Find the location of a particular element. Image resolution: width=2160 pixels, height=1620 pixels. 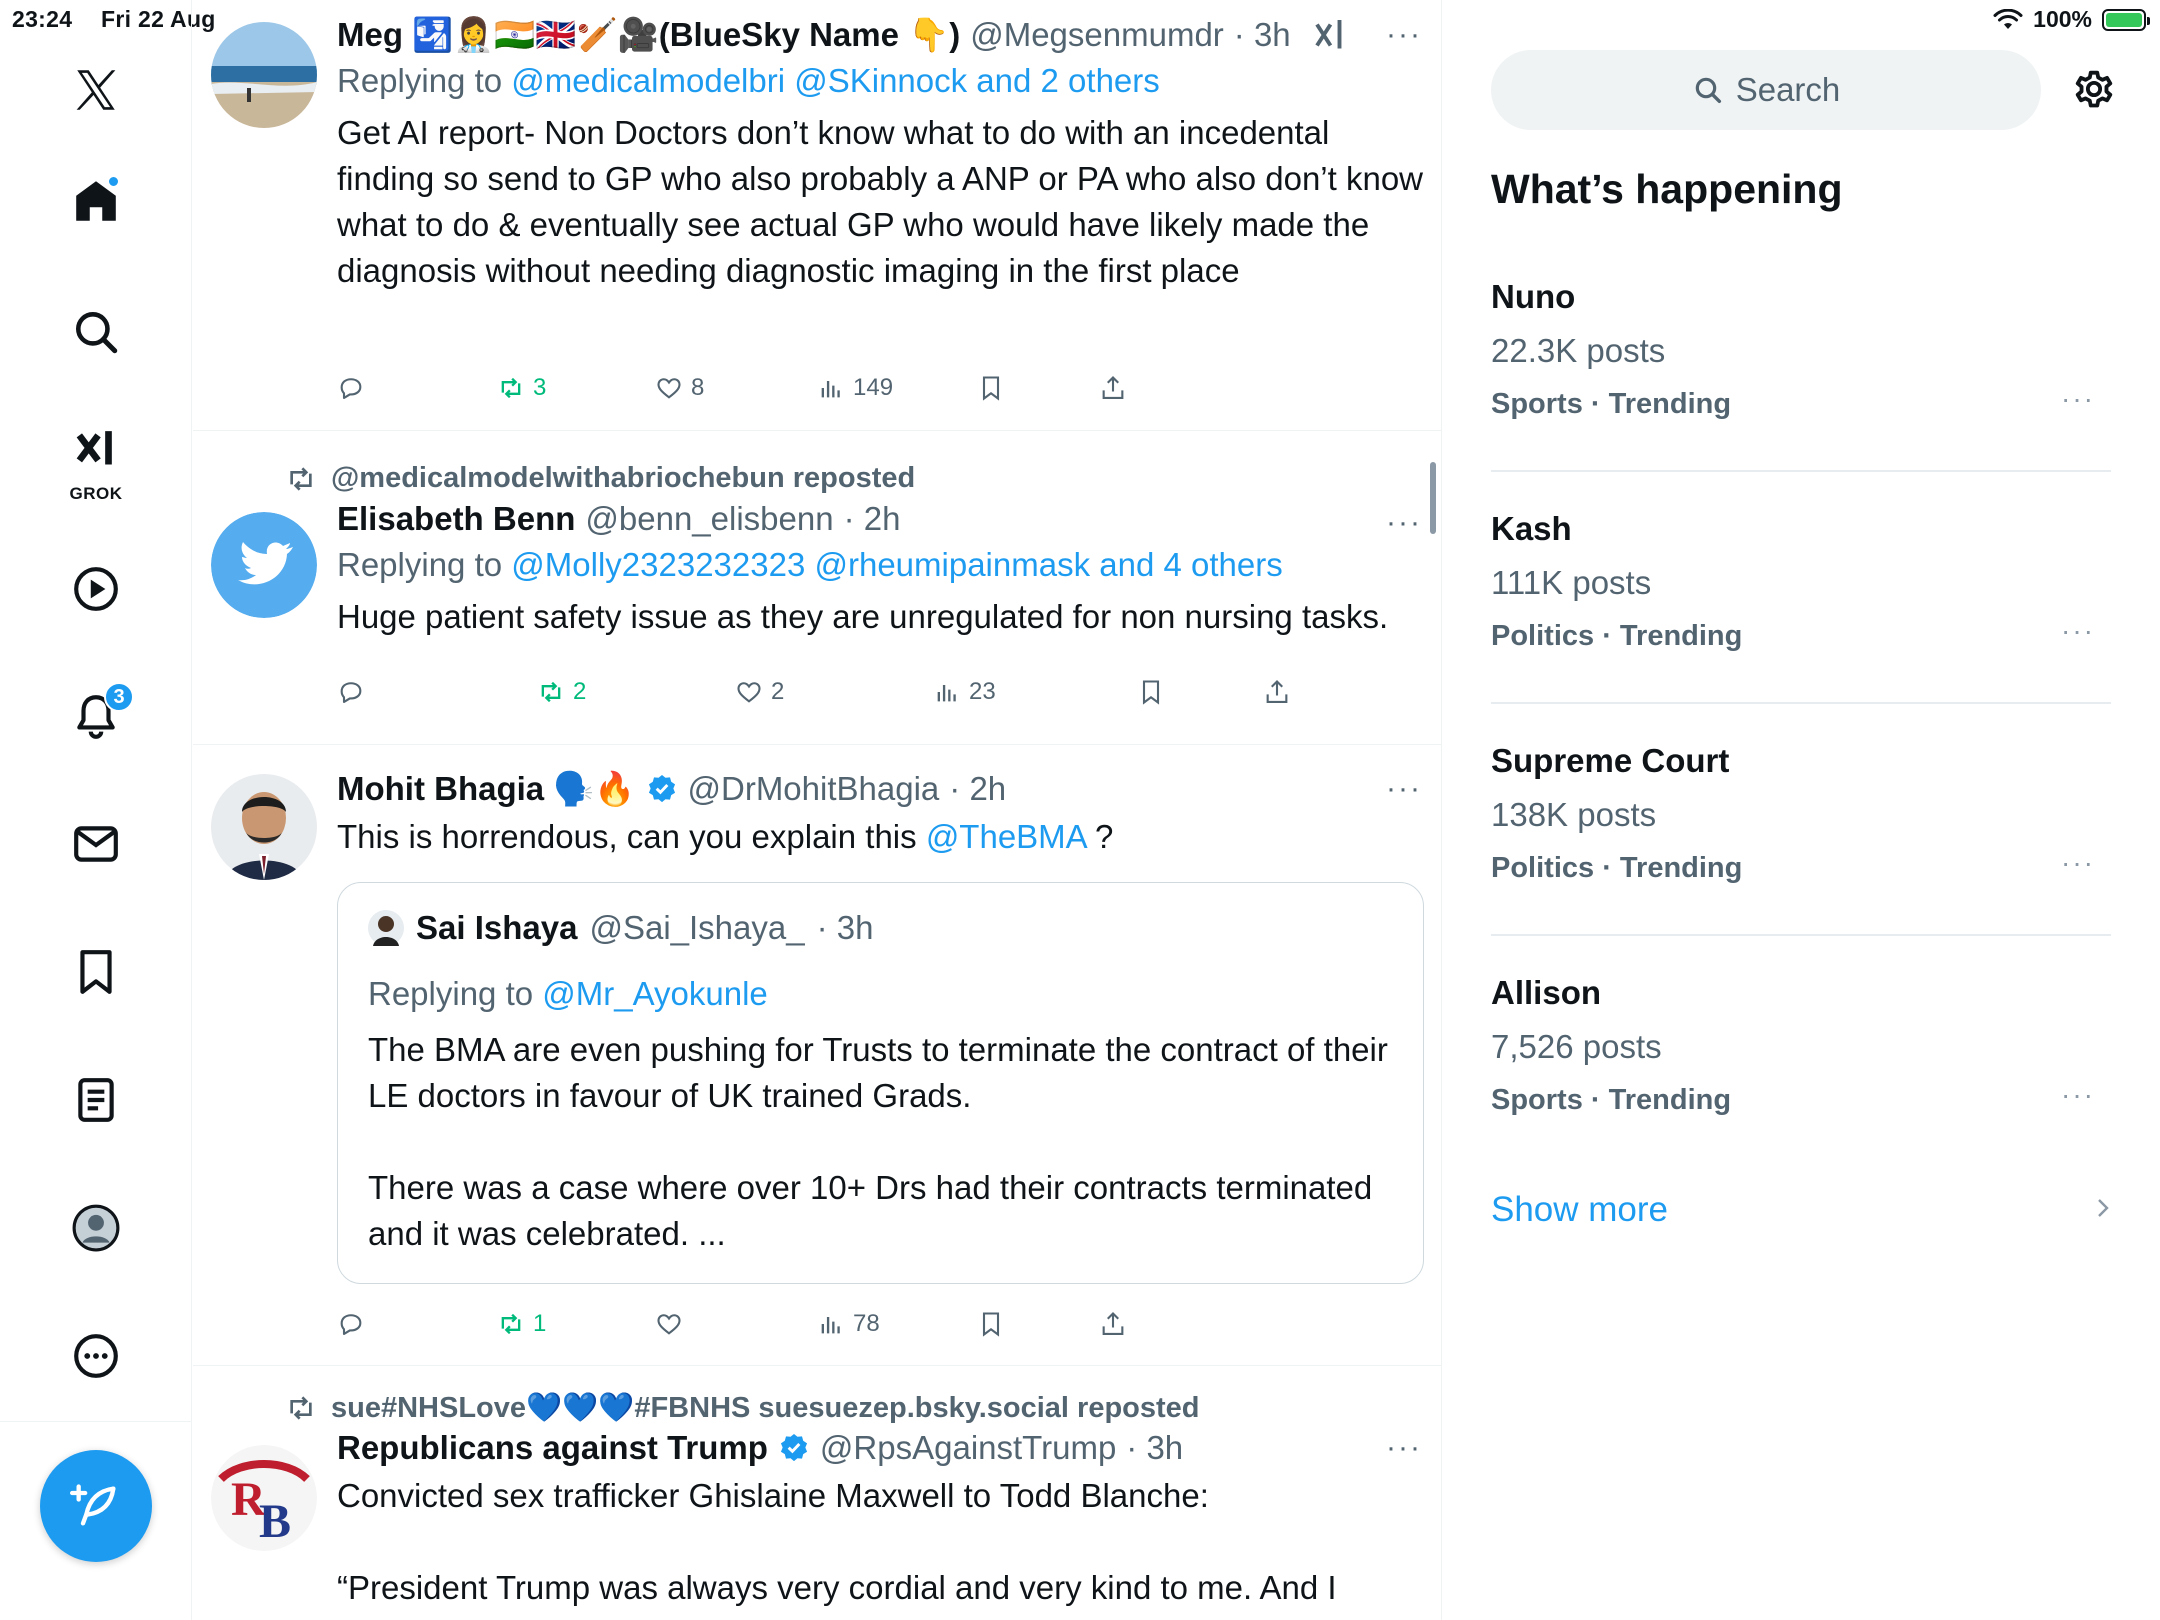

author-name: Mohit Bhagia 🗣️🔥 is located at coordinates (486, 789).